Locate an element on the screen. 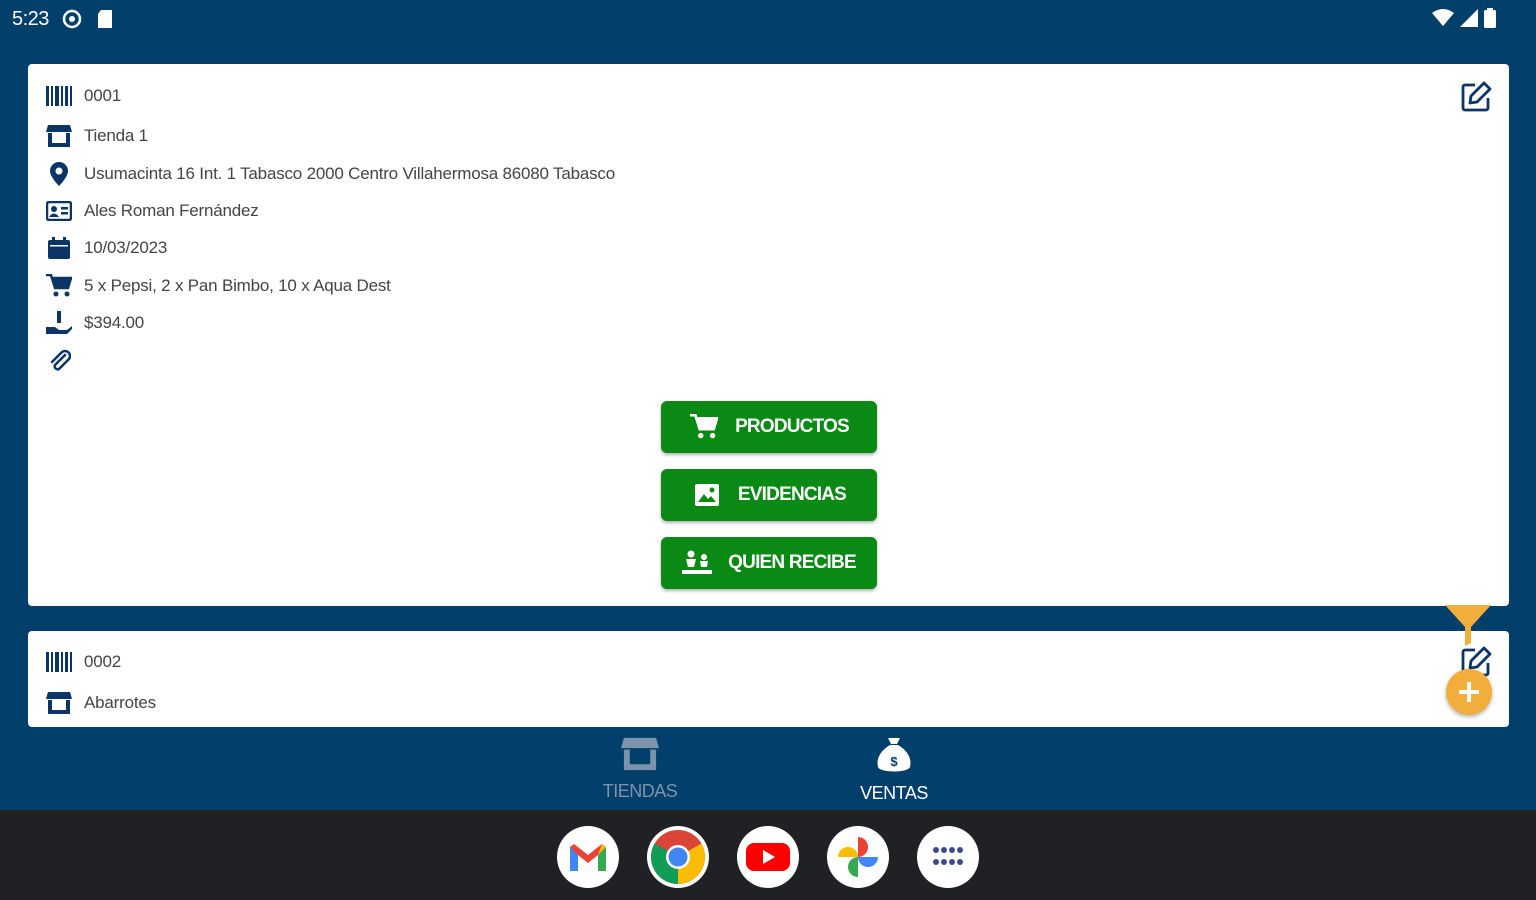 The image size is (1536, 900). youtube-icon is located at coordinates (768, 857).